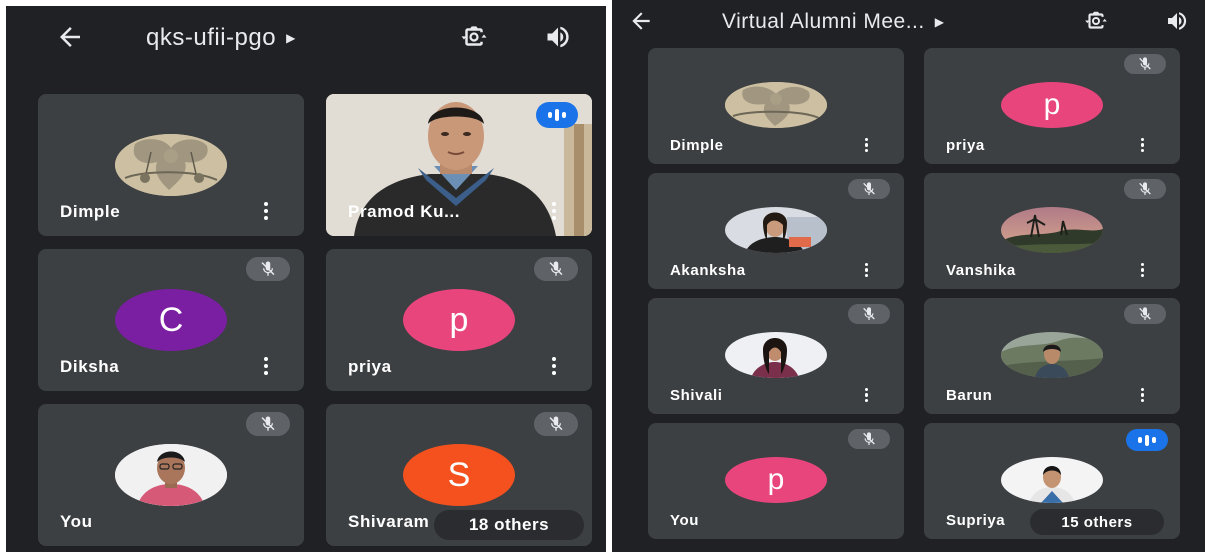  I want to click on participant-tile: C Diksha, so click(171, 320).